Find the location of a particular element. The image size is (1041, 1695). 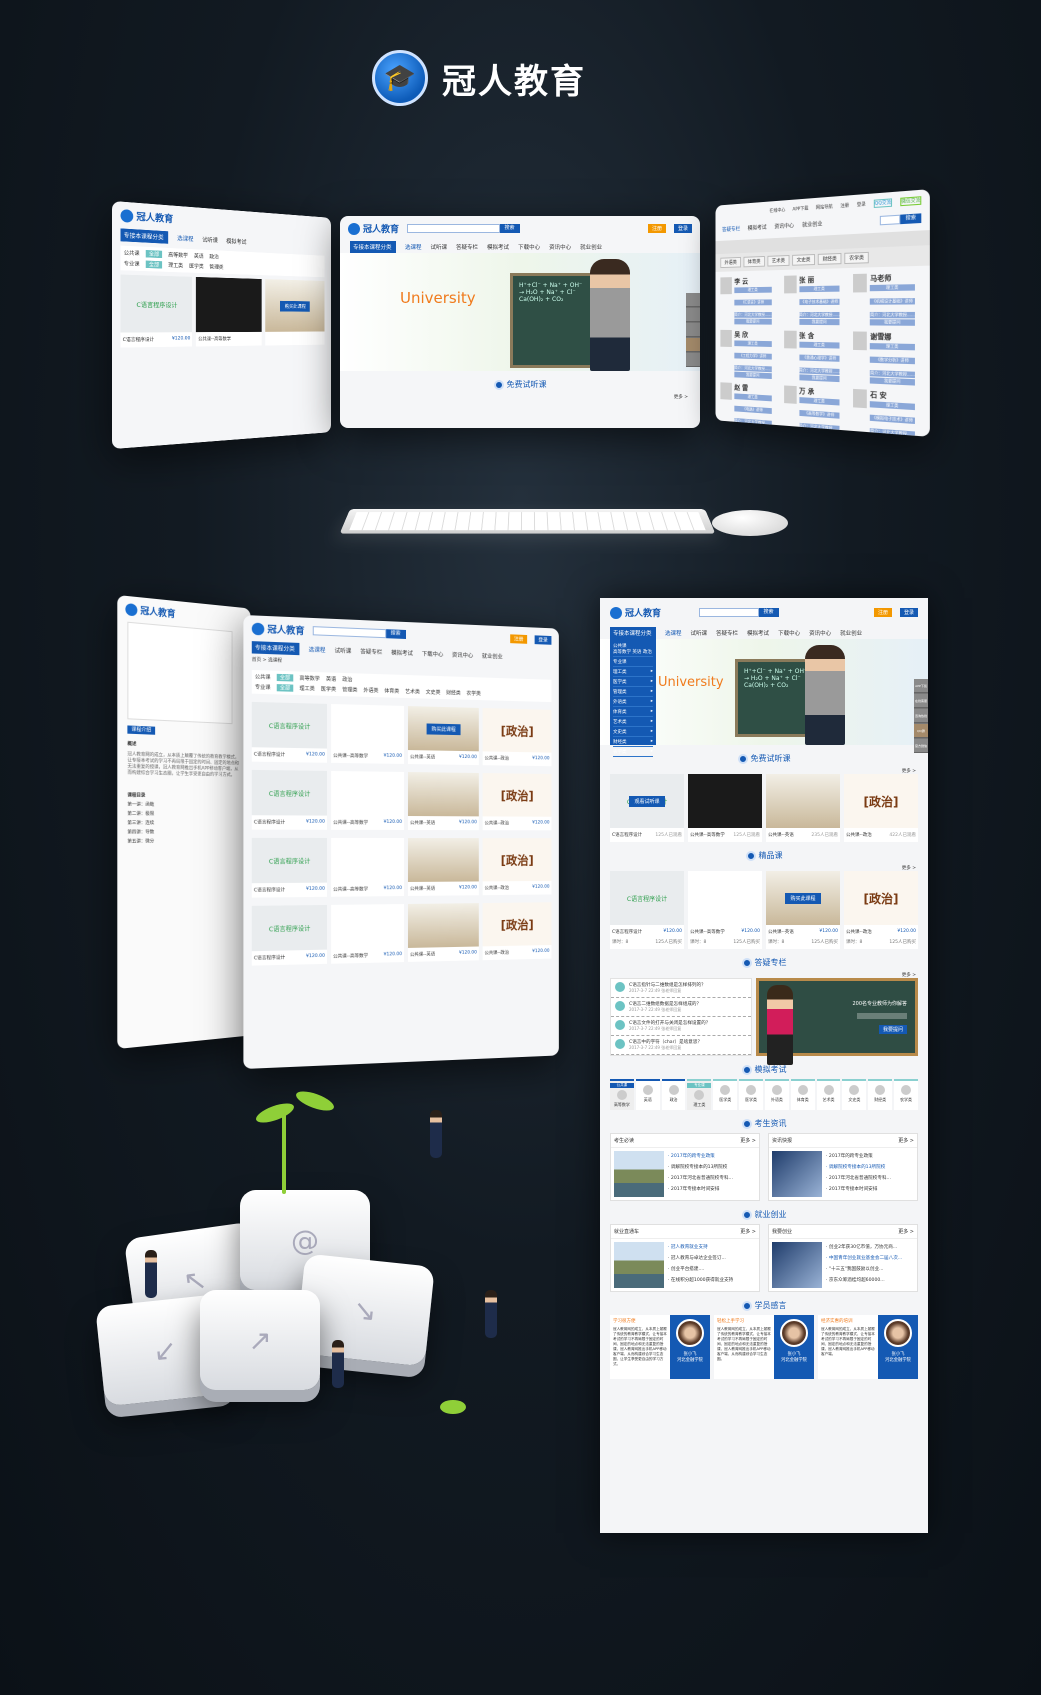

register-link: 注册 is located at coordinates (844, 206).